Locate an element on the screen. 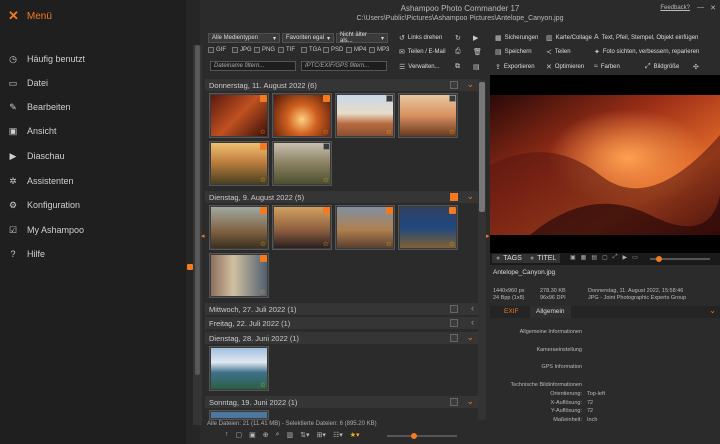 The width and height of the screenshot is (720, 444). tab-title: ● TITEL is located at coordinates (543, 258).